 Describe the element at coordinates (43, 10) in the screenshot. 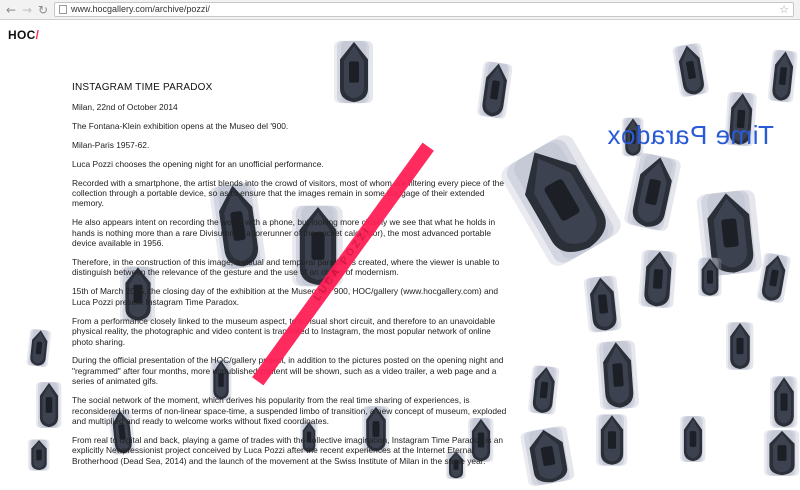

I see `reload-icon: ↻` at that location.